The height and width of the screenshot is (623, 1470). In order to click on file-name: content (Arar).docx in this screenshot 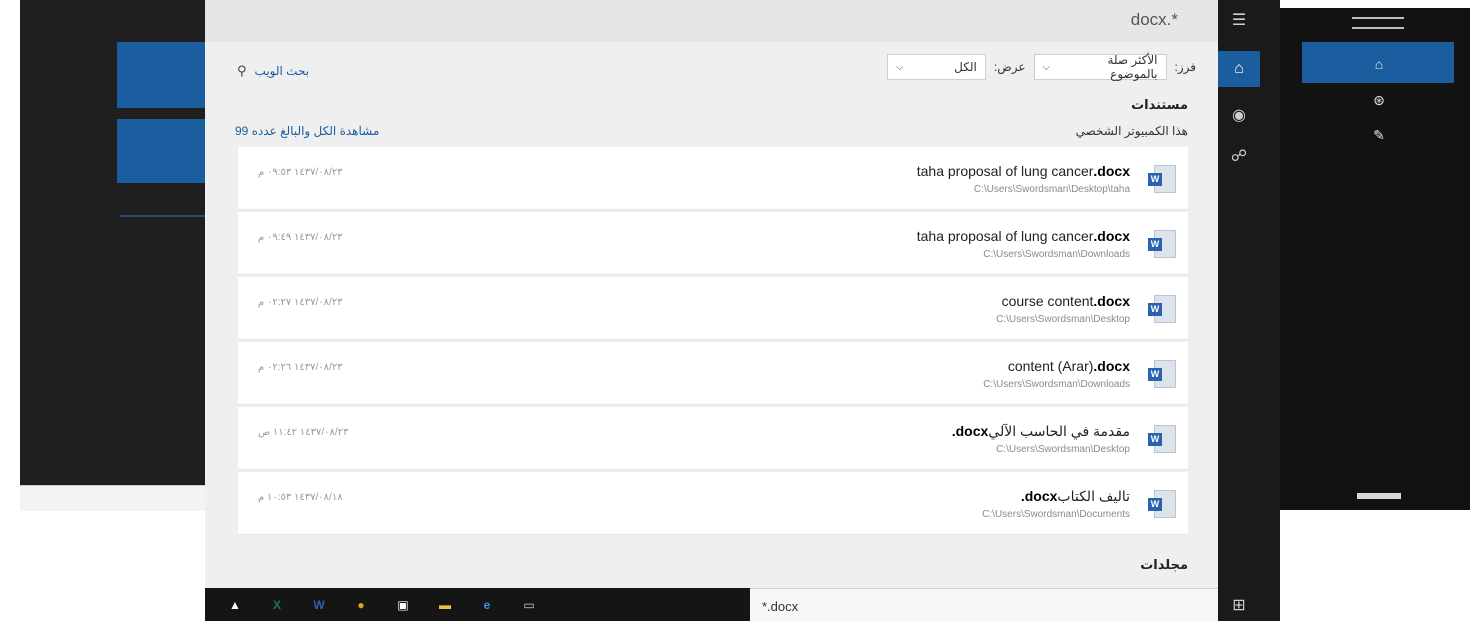, I will do `click(1068, 366)`.